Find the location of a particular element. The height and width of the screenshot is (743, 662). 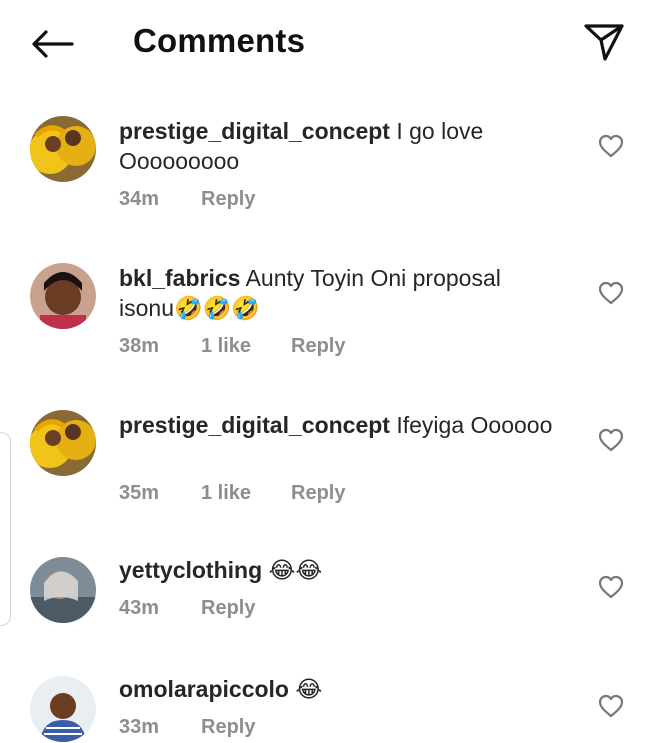

comment-meta: 35m 1 like Reply is located at coordinates (232, 493).